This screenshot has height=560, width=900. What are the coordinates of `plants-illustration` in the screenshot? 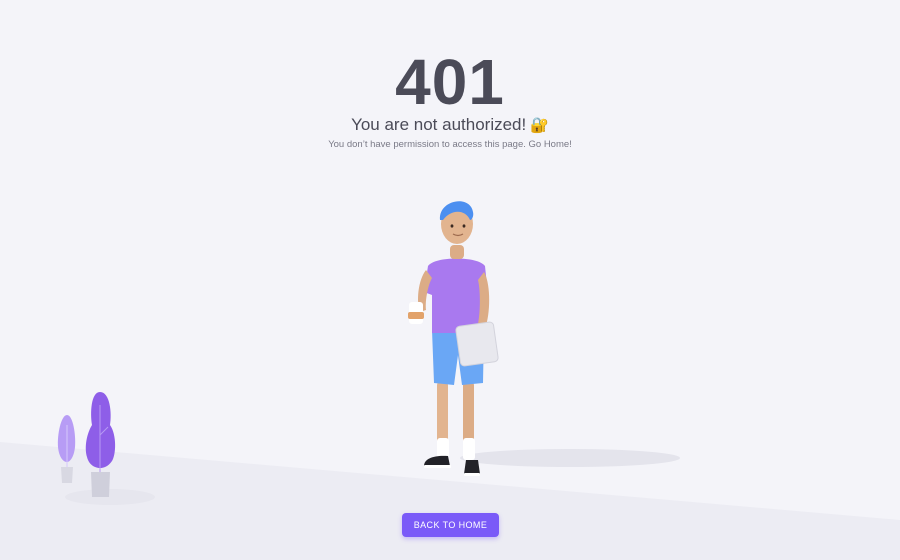 It's located at (106, 448).